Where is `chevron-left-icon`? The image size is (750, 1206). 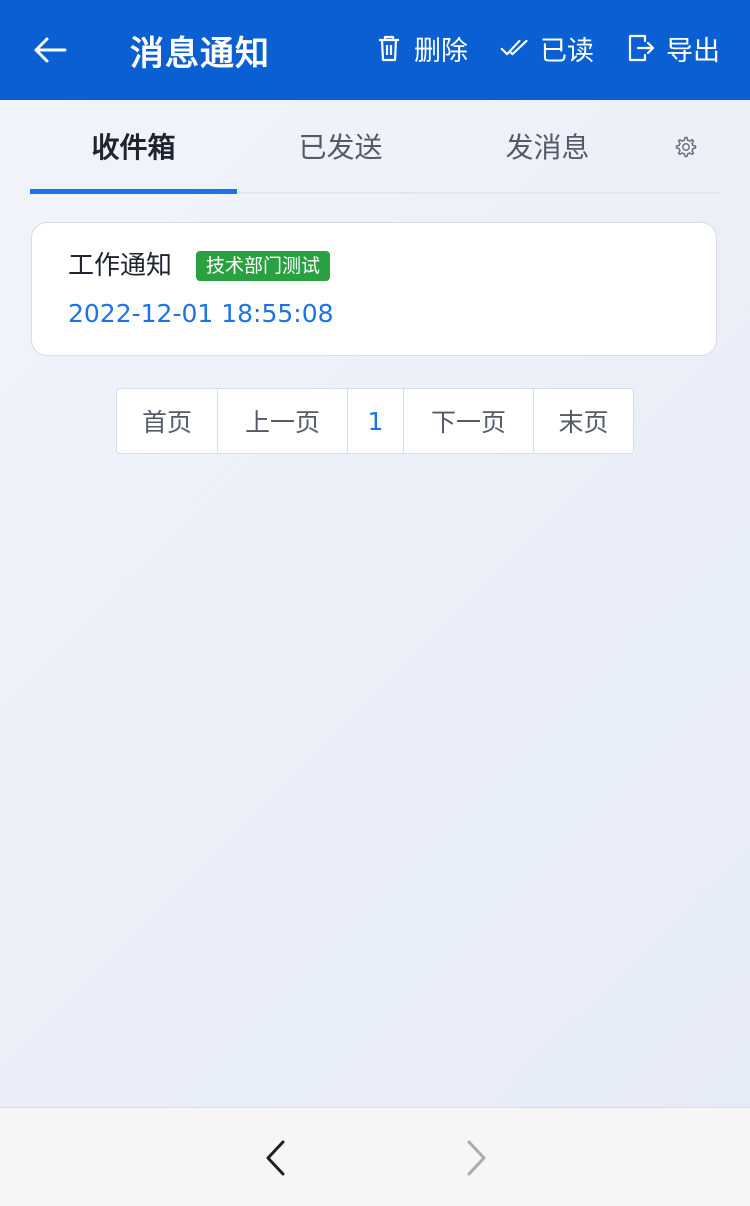 chevron-left-icon is located at coordinates (275, 1158).